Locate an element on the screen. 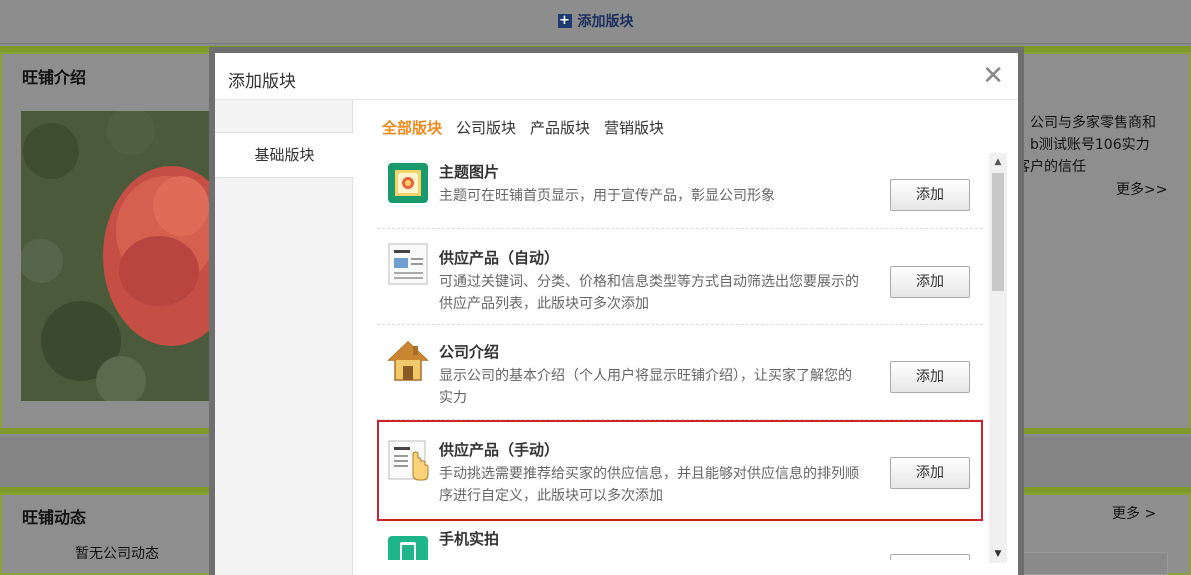  product-list-icon is located at coordinates (408, 264).